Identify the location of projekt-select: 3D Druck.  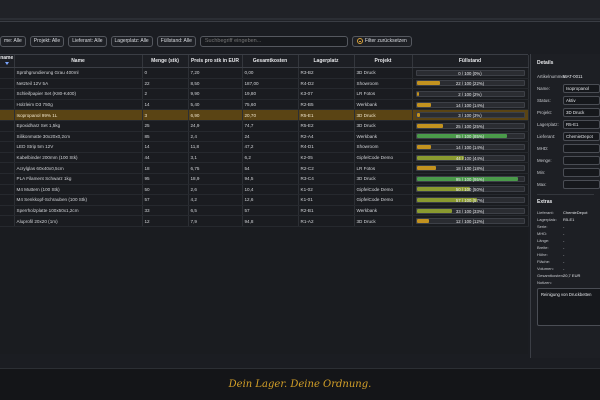
(581, 112).